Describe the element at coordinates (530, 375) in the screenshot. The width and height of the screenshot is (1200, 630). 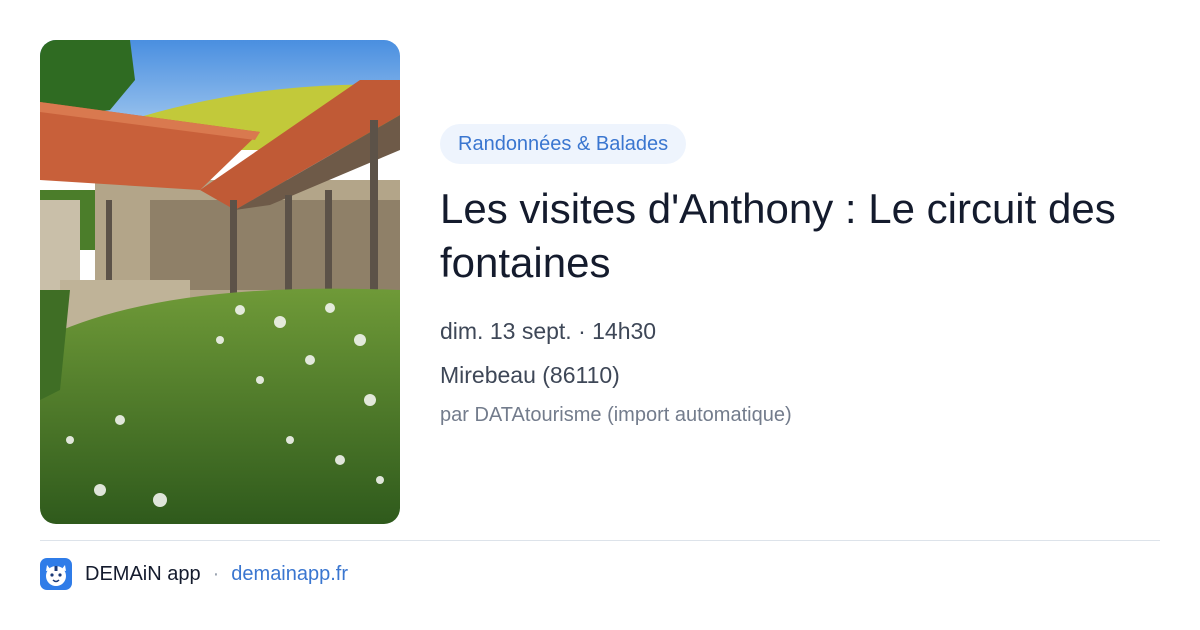
I see `event-location: Mirebeau (86110)` at that location.